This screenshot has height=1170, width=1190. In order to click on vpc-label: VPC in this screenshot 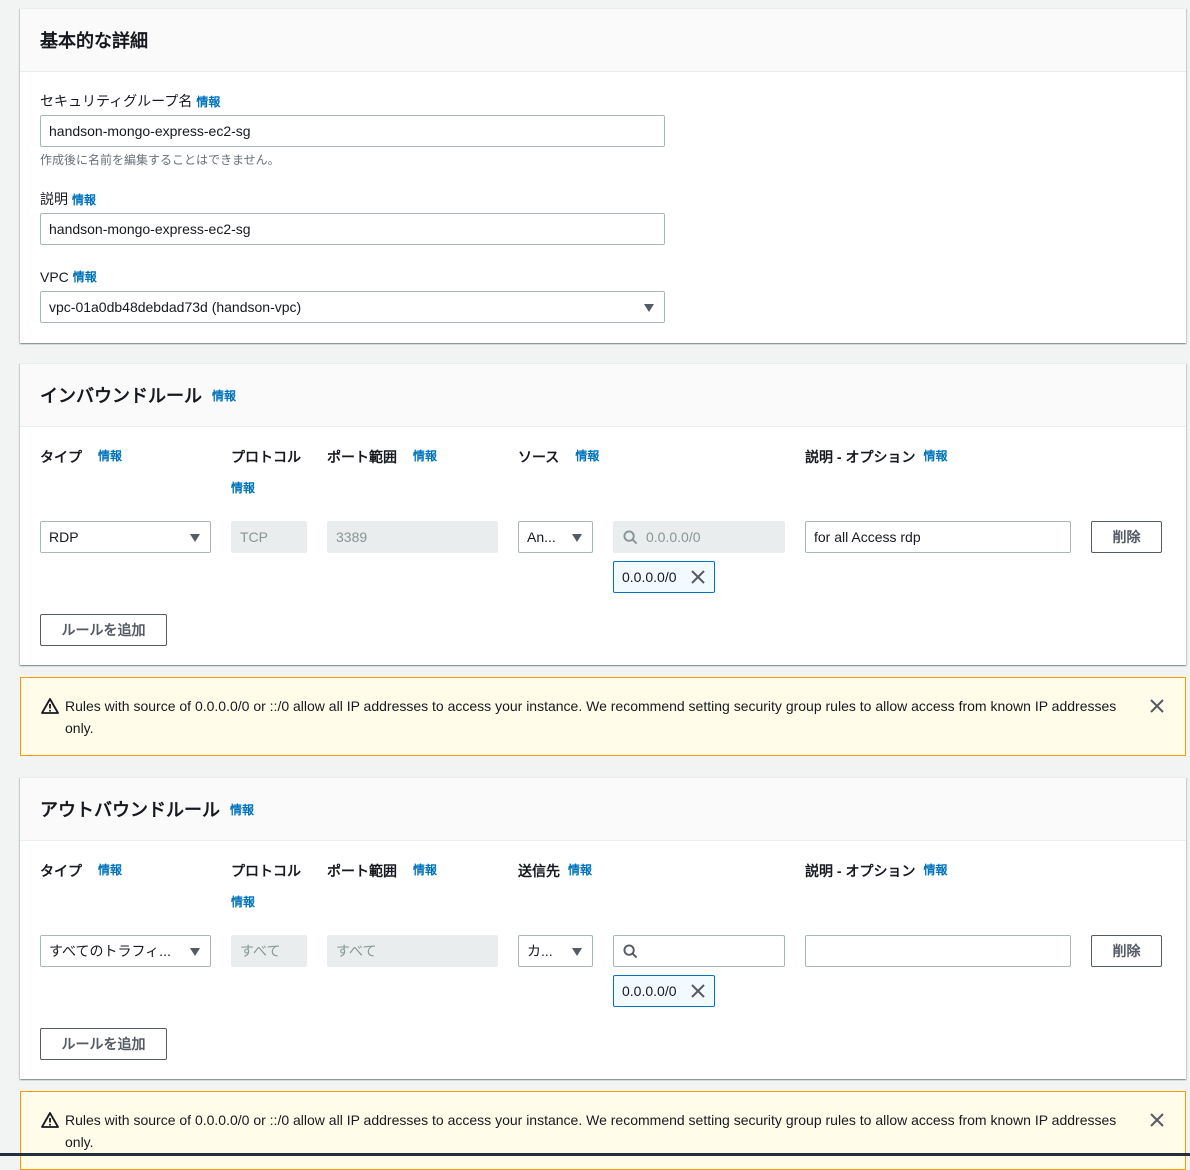, I will do `click(54, 276)`.